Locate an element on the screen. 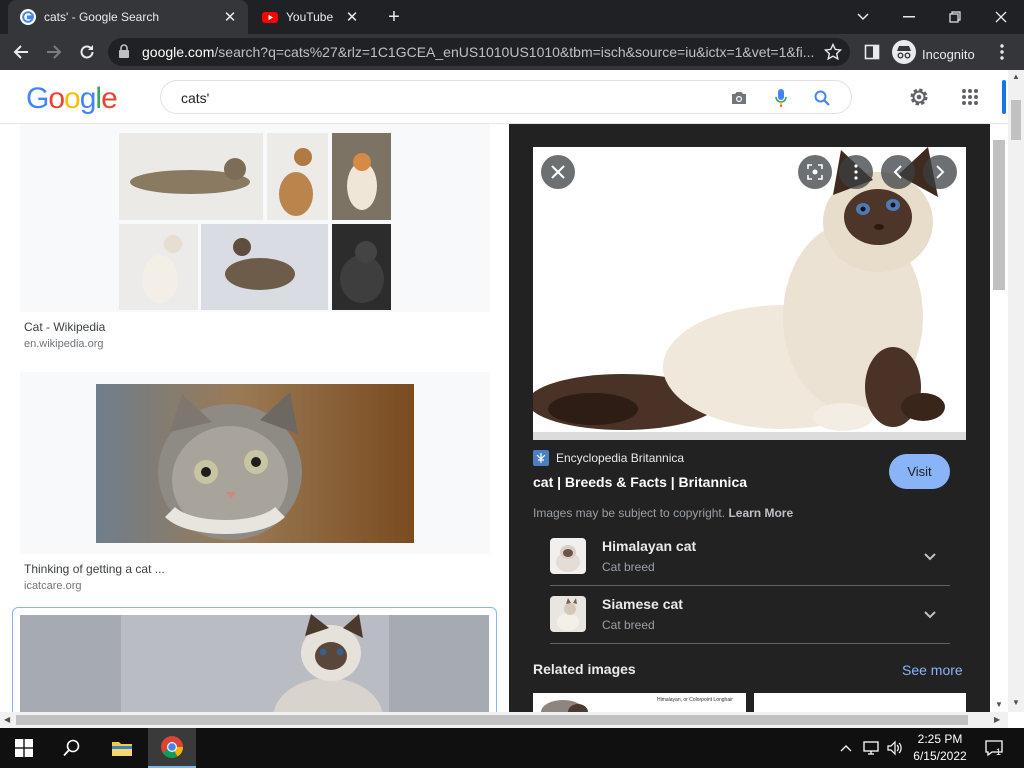  forward-arrow-icon is located at coordinates (54, 52).